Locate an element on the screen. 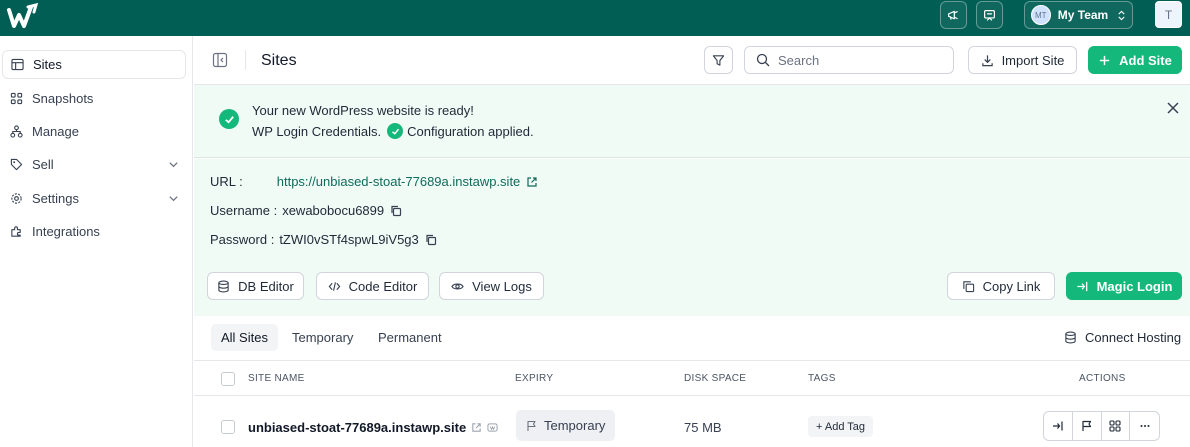  add-site-button: Add Site is located at coordinates (1135, 60).